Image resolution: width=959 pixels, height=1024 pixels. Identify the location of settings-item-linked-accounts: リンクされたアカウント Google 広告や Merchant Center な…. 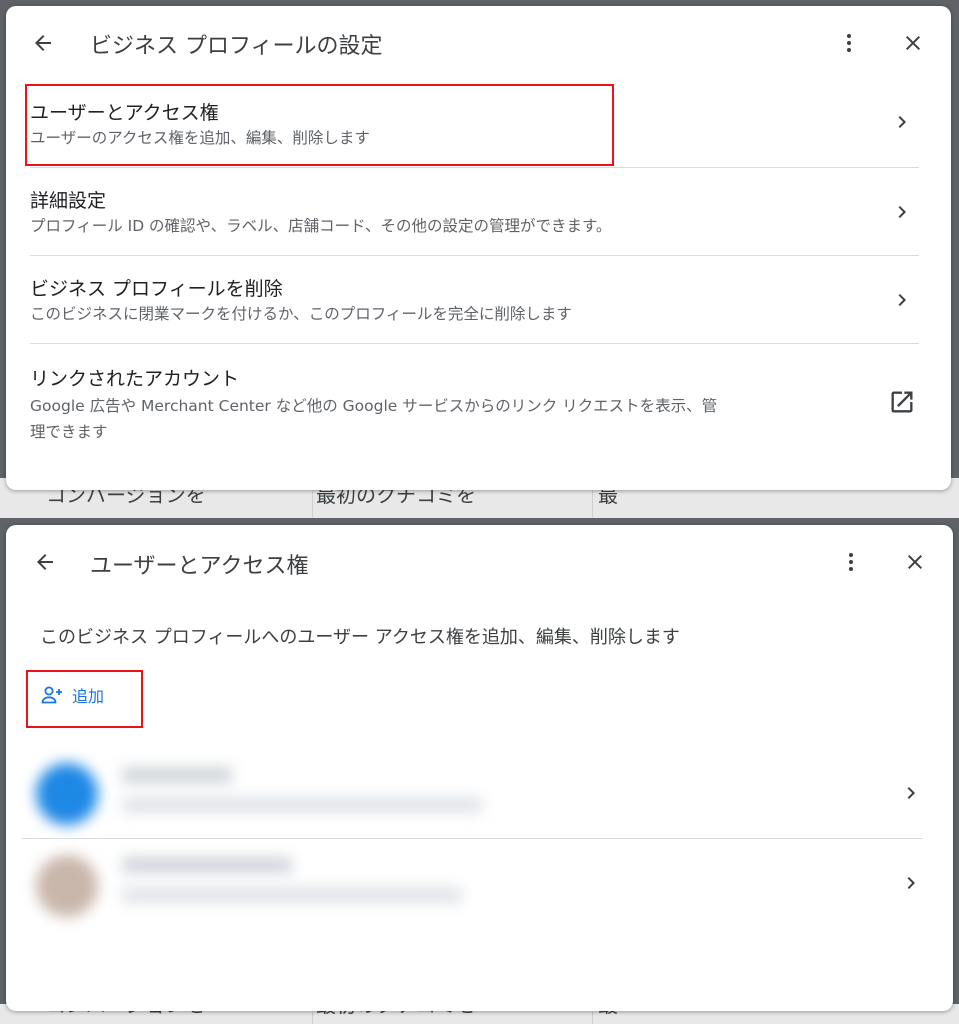
(445, 409).